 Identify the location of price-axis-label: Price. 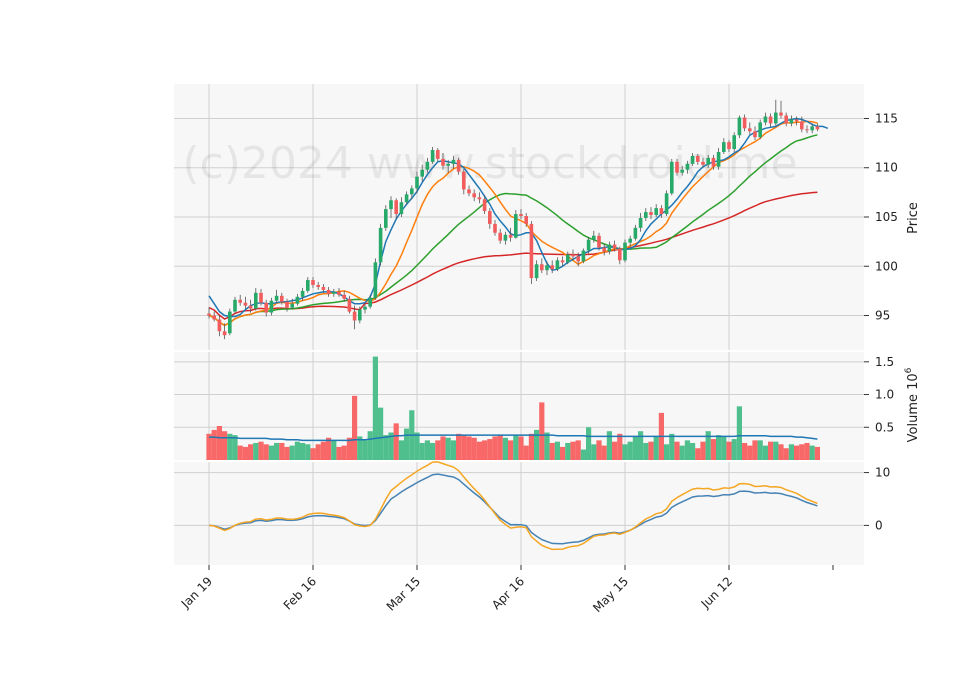
(913, 218).